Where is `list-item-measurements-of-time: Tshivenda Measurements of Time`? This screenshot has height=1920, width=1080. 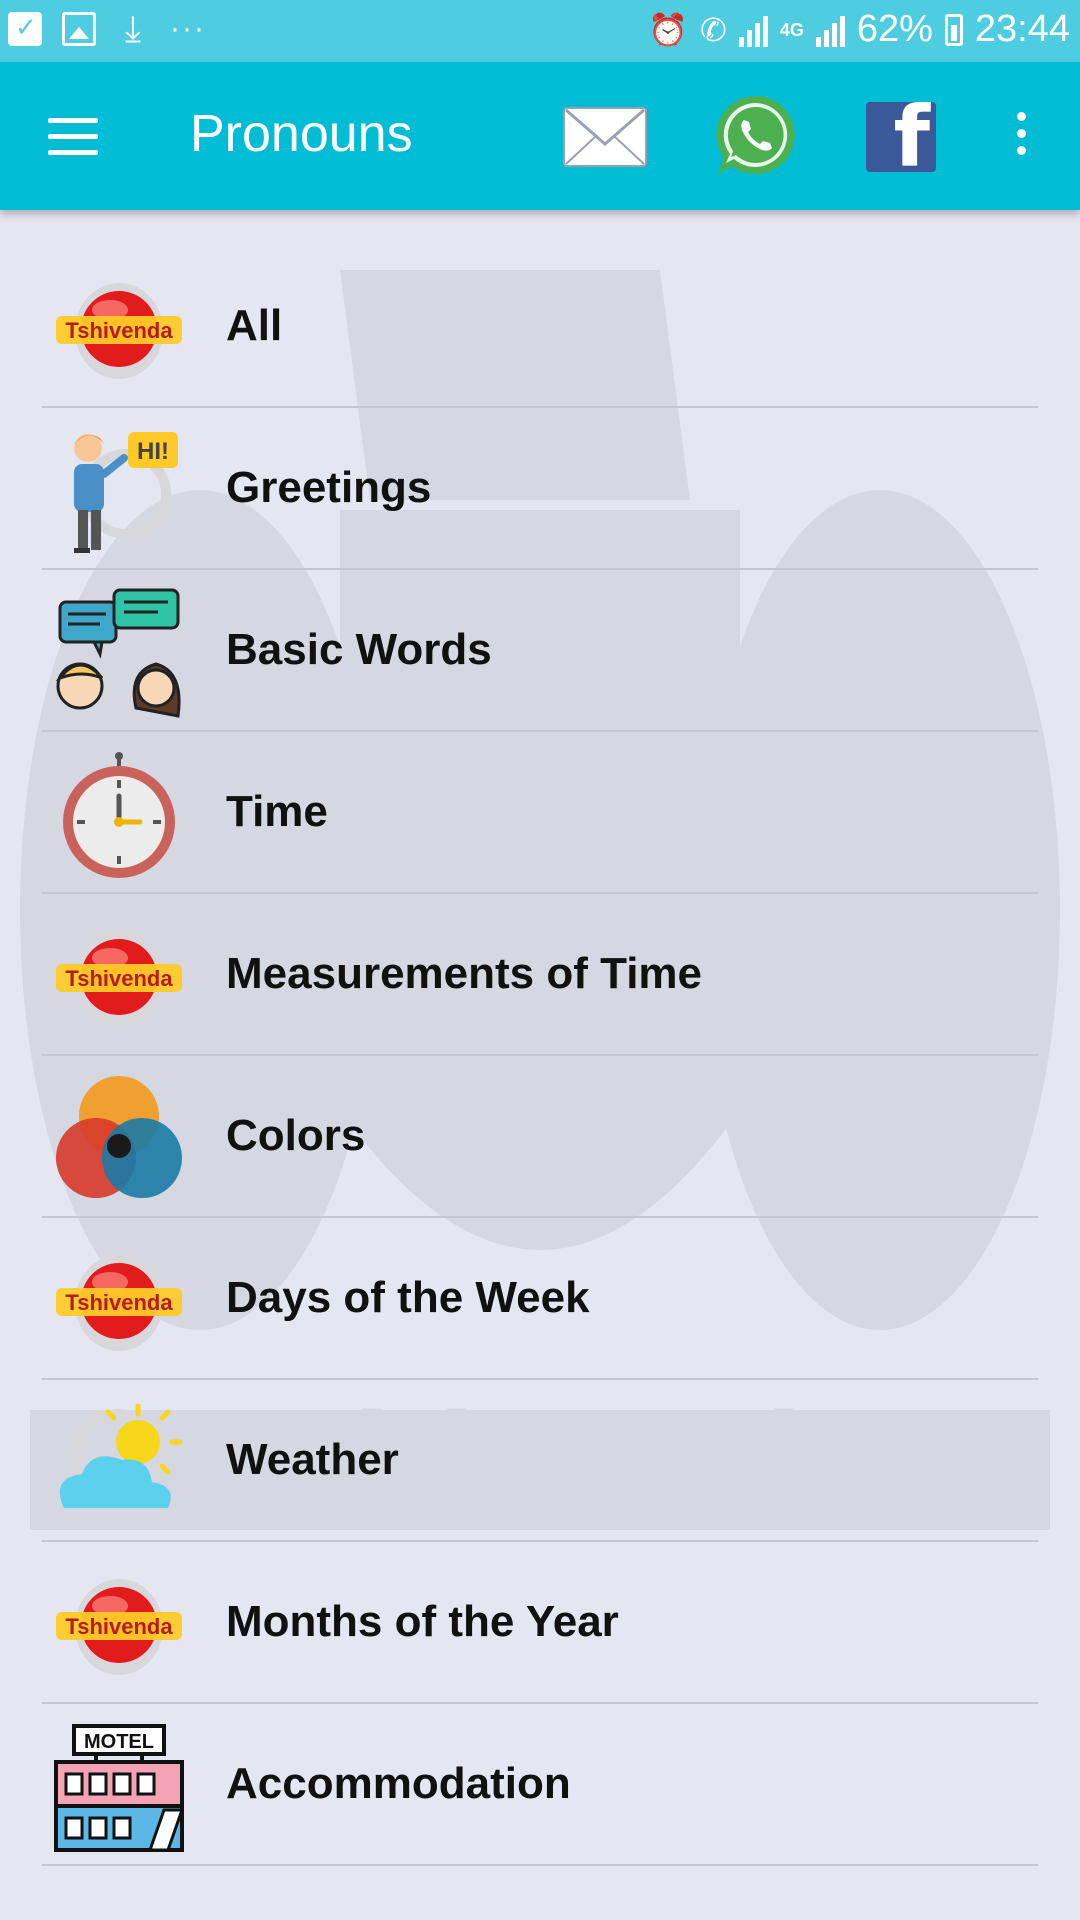
list-item-measurements-of-time: Tshivenda Measurements of Time is located at coordinates (540, 975).